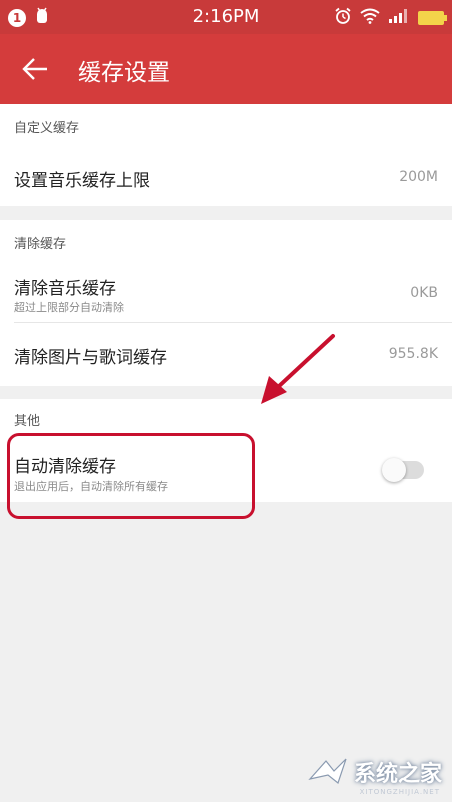 The width and height of the screenshot is (452, 802). I want to click on back-button, so click(35, 69).